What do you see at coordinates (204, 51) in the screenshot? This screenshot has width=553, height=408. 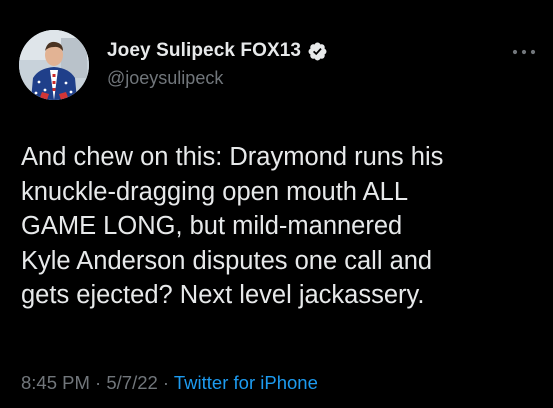 I see `author-display-name: Joey Sulipeck FOX13` at bounding box center [204, 51].